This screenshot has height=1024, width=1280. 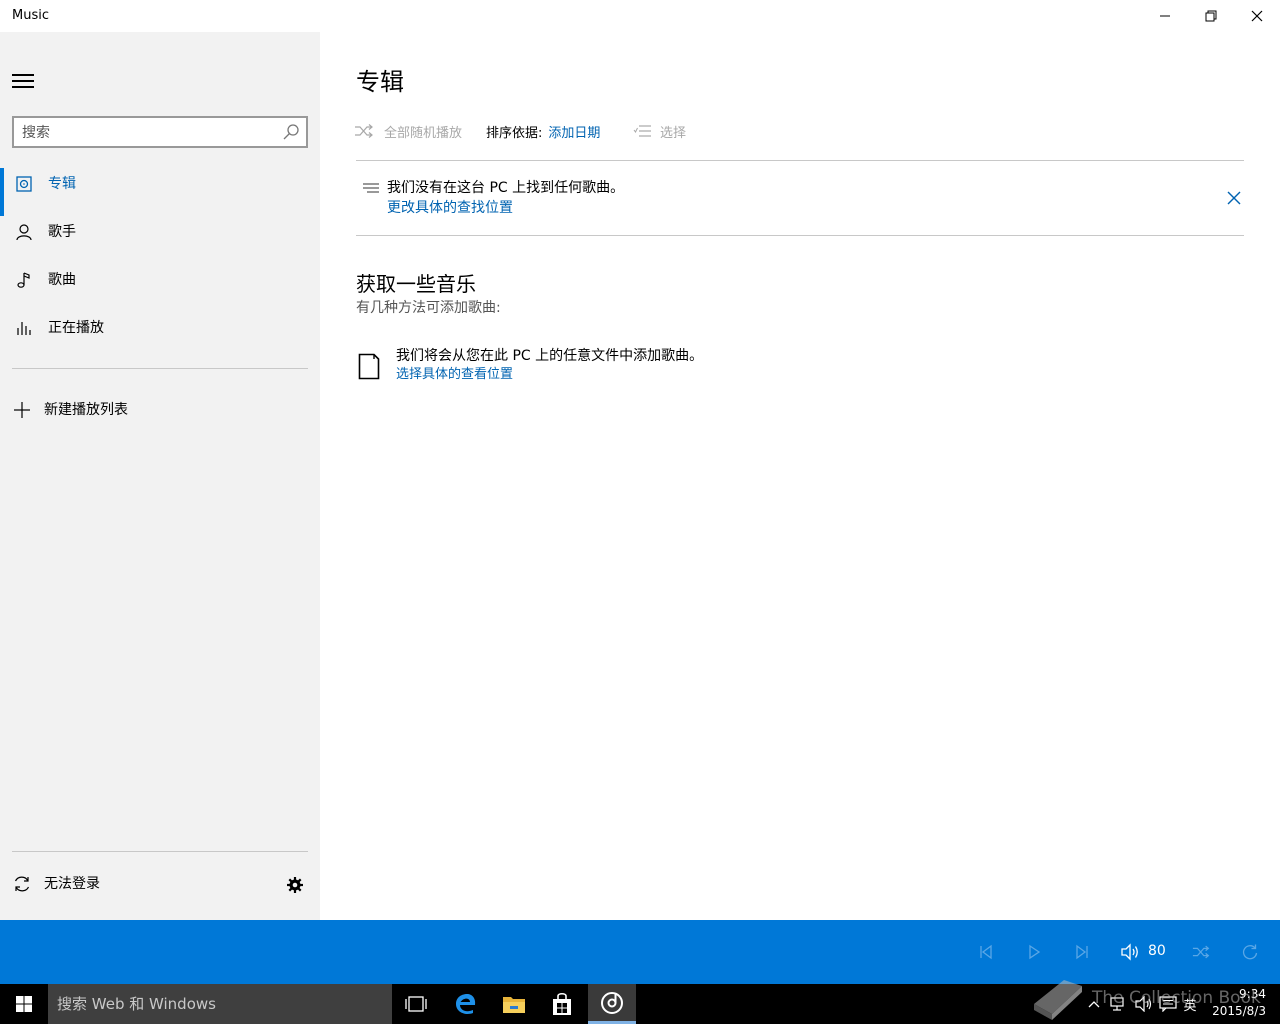 I want to click on message-icon, so click(x=1168, y=1004).